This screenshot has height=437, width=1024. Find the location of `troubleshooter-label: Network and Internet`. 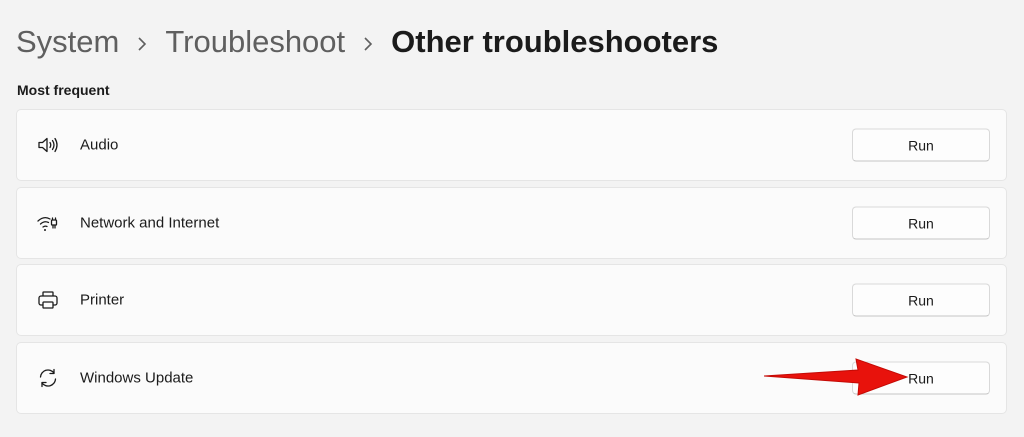

troubleshooter-label: Network and Internet is located at coordinates (150, 223).